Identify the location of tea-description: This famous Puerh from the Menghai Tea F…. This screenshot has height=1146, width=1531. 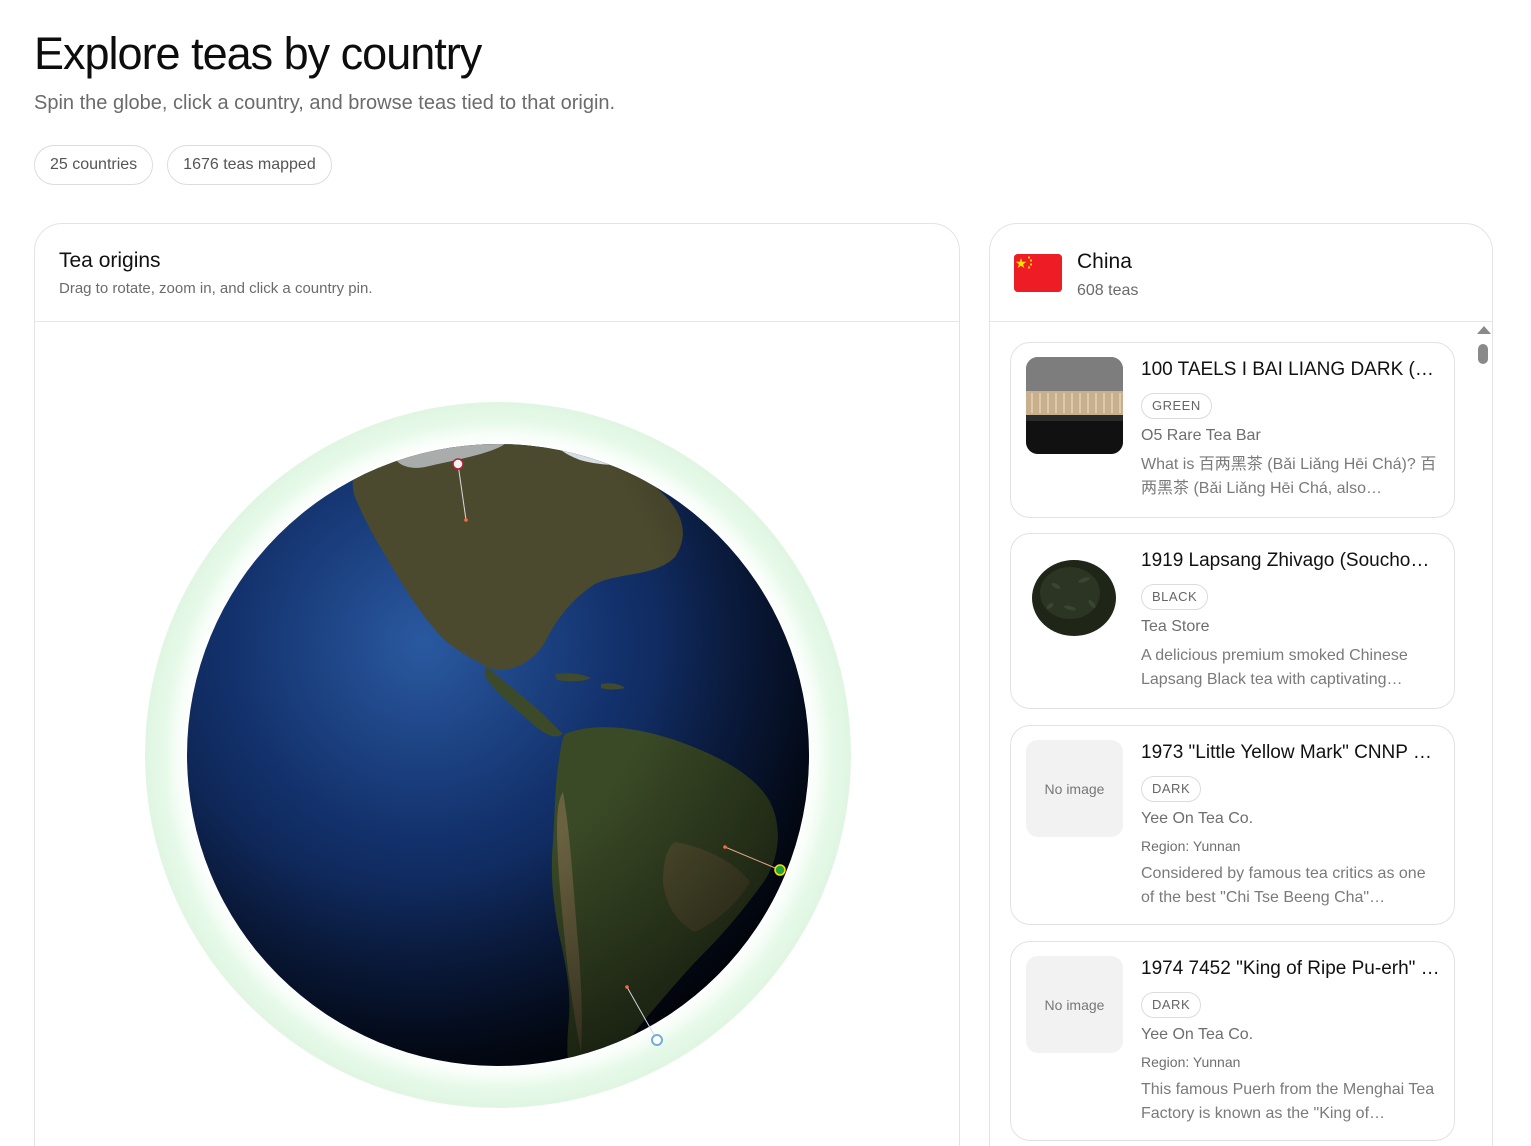
(1288, 1101).